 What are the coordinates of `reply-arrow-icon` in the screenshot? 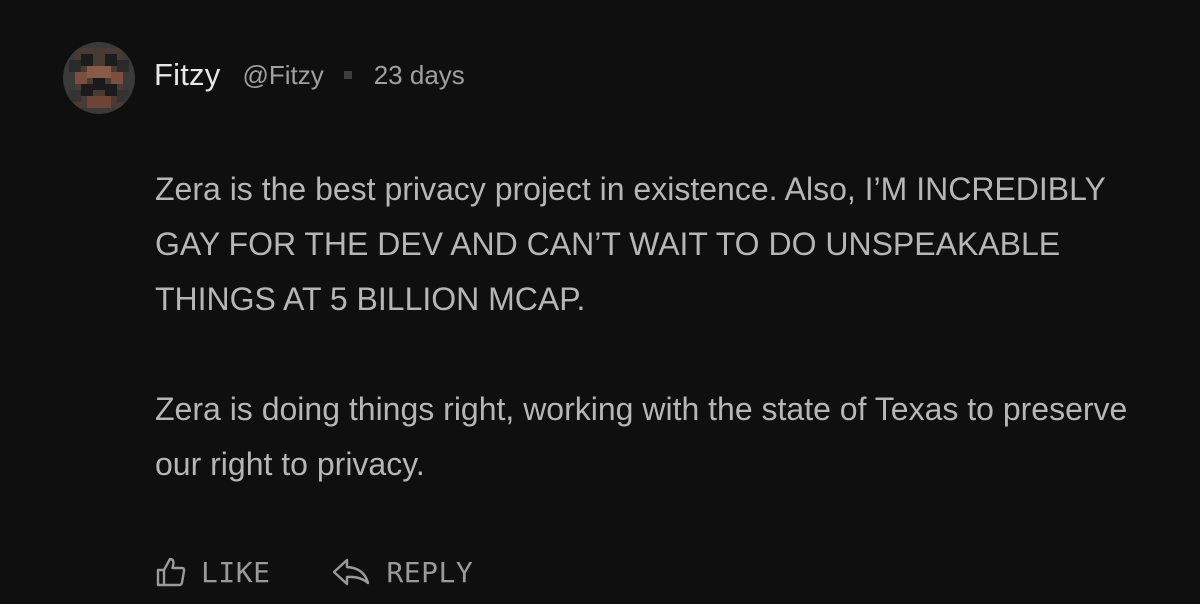 It's located at (351, 572).